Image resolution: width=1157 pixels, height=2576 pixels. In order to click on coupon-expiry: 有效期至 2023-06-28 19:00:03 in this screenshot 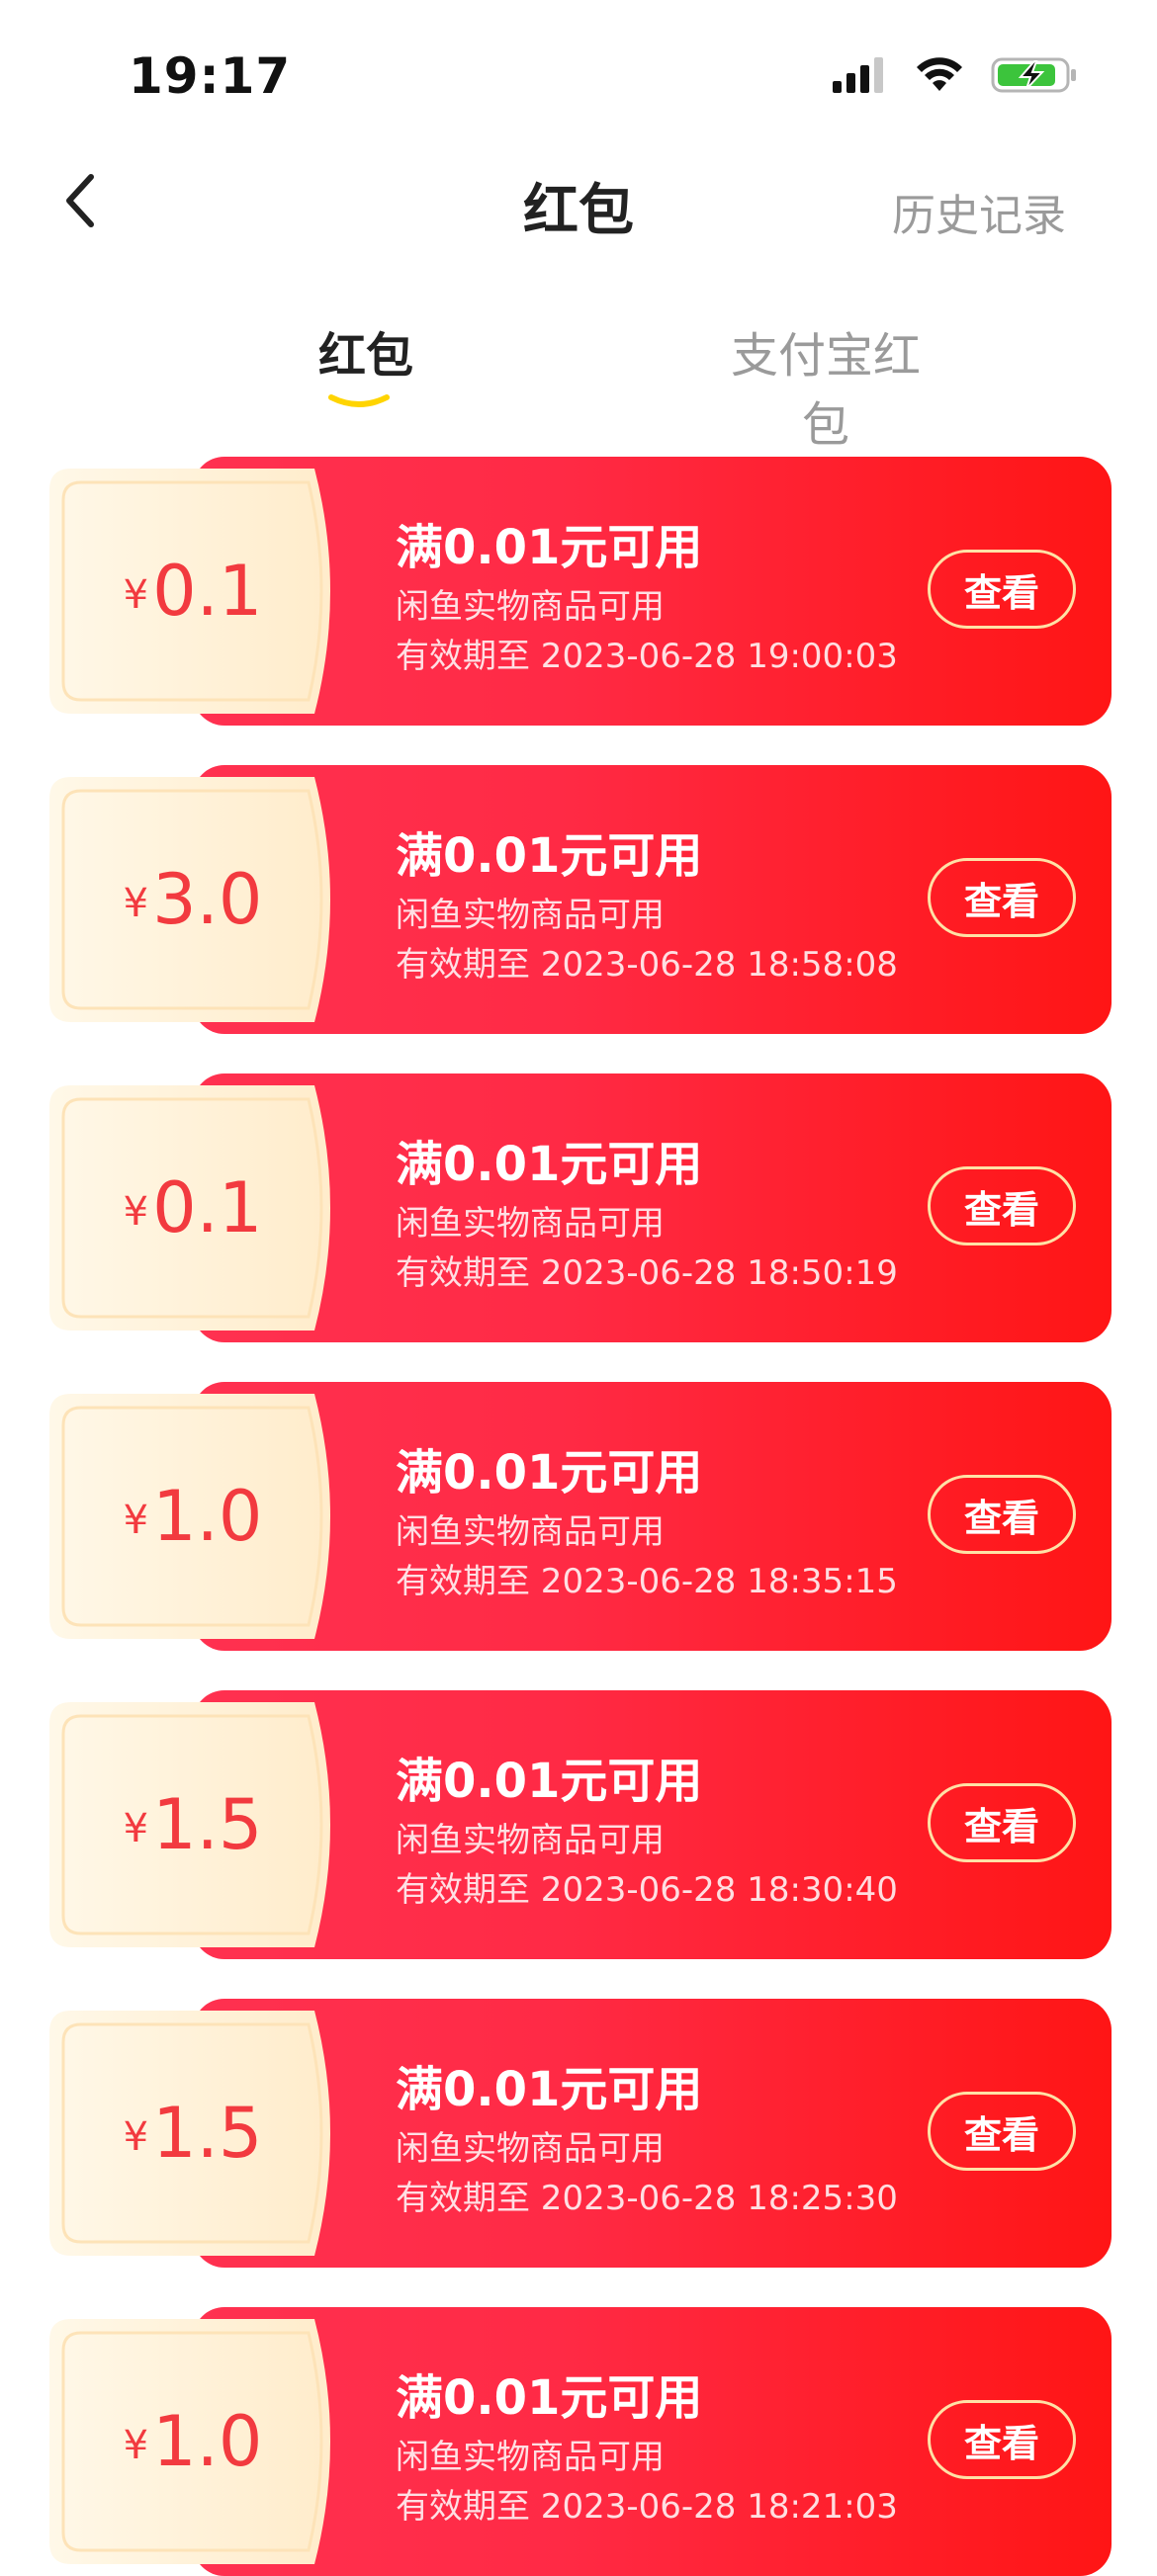, I will do `click(647, 656)`.